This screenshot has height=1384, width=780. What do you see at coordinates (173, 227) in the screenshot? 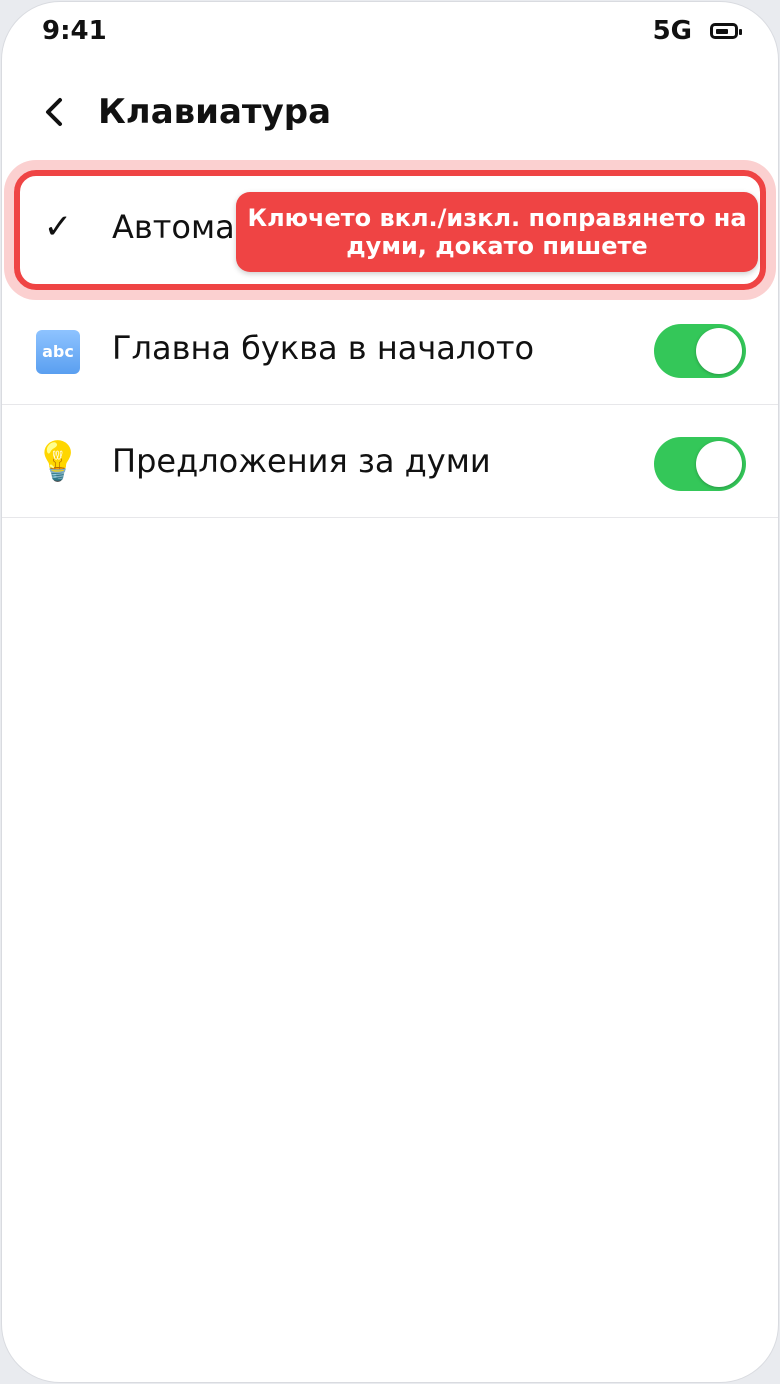
I see `setting-label: Автома` at bounding box center [173, 227].